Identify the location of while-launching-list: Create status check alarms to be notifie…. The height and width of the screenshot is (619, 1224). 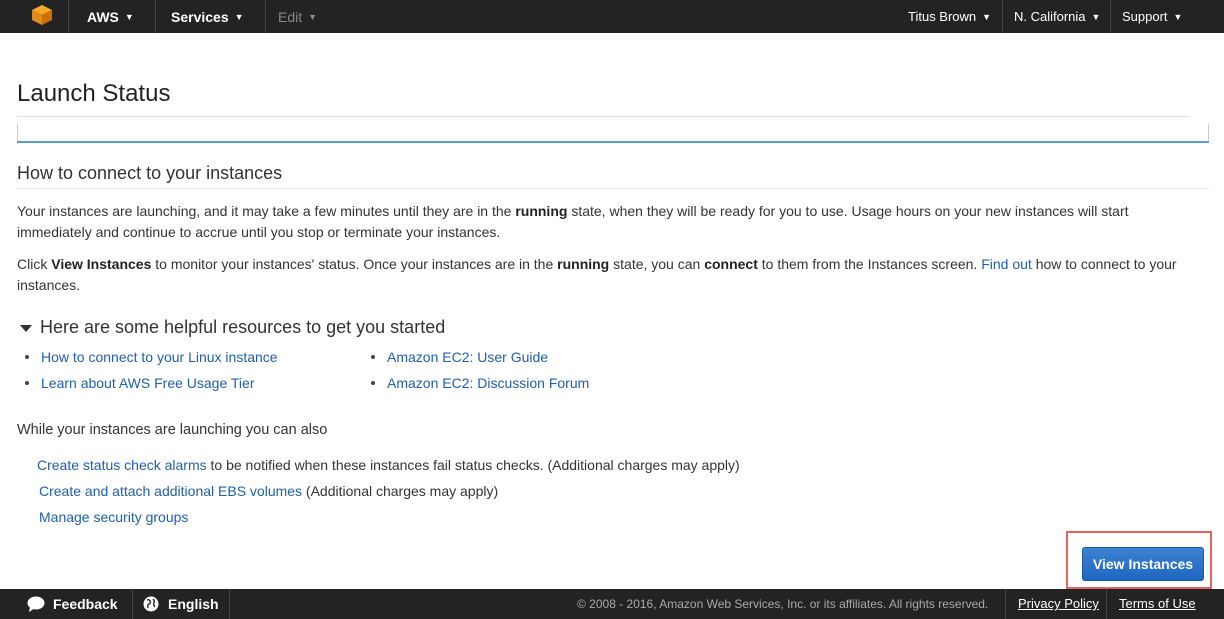
(388, 494).